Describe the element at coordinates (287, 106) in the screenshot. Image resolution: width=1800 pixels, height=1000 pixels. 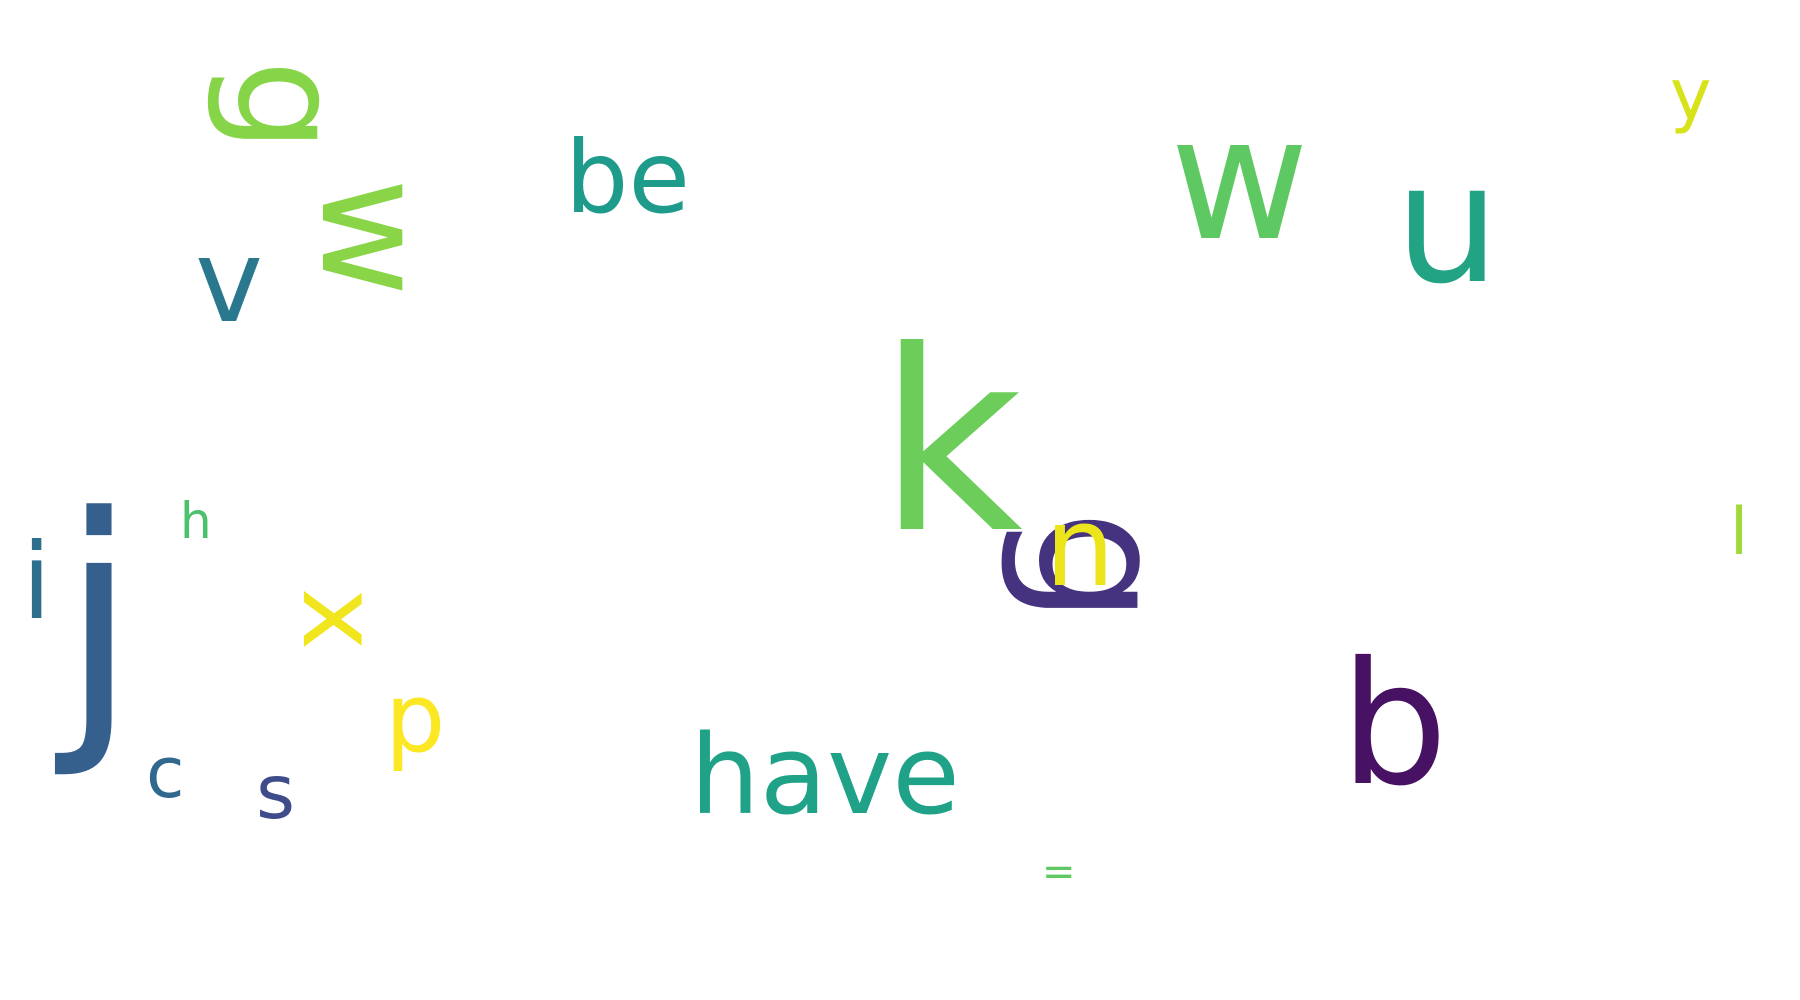
I see `word-g-rotated-green: g` at that location.